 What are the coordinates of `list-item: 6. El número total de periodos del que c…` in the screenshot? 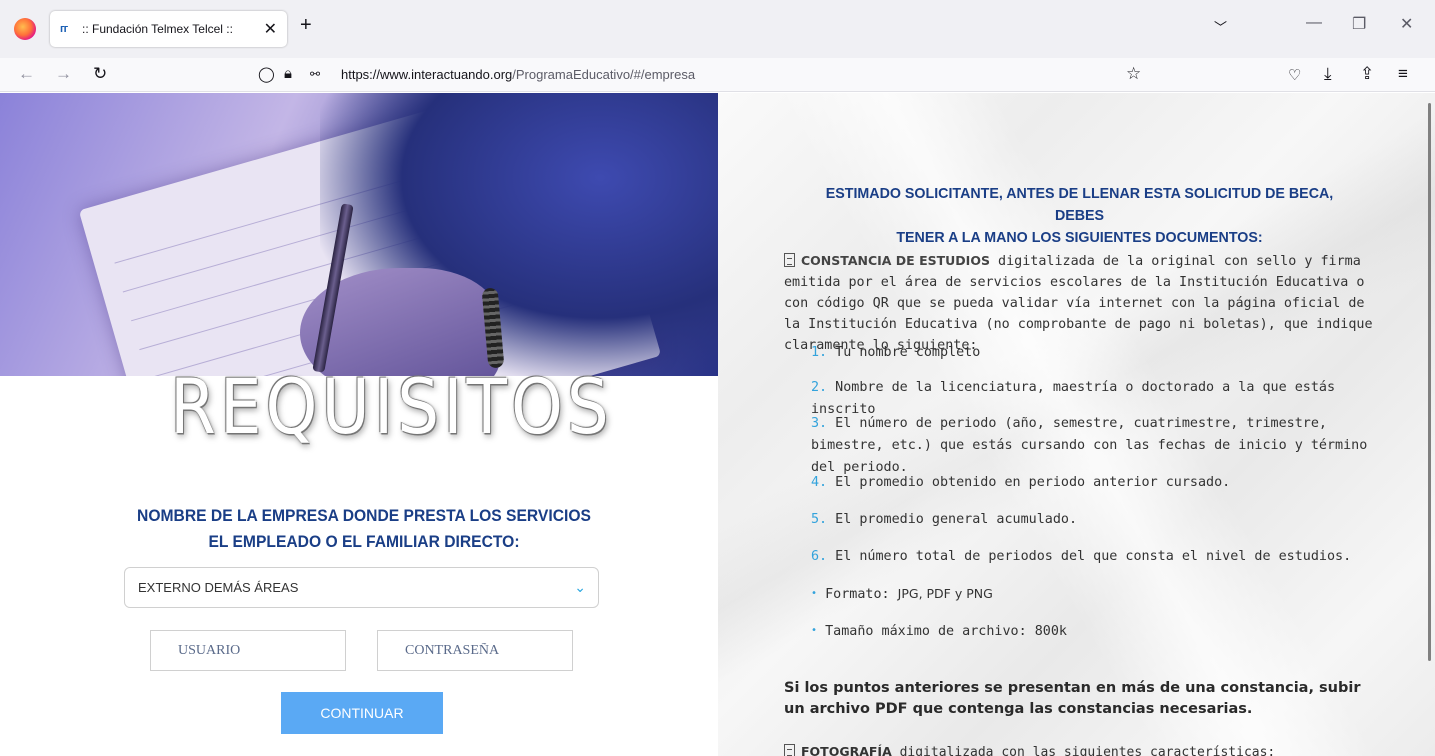 It's located at (1081, 556).